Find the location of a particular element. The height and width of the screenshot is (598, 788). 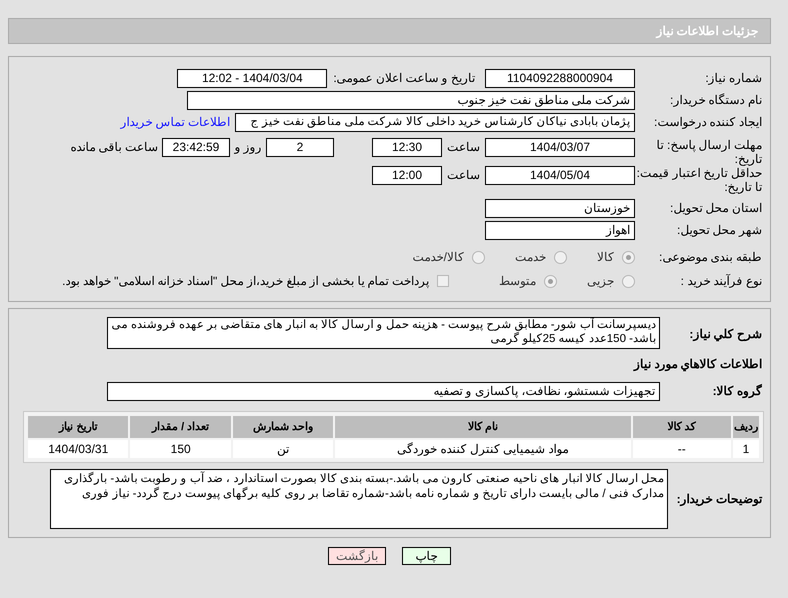

back-button: بازگشت is located at coordinates (357, 556).